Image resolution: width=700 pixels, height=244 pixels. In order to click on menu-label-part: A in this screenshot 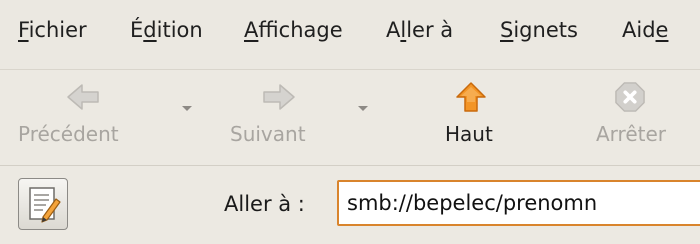, I will do `click(393, 30)`.